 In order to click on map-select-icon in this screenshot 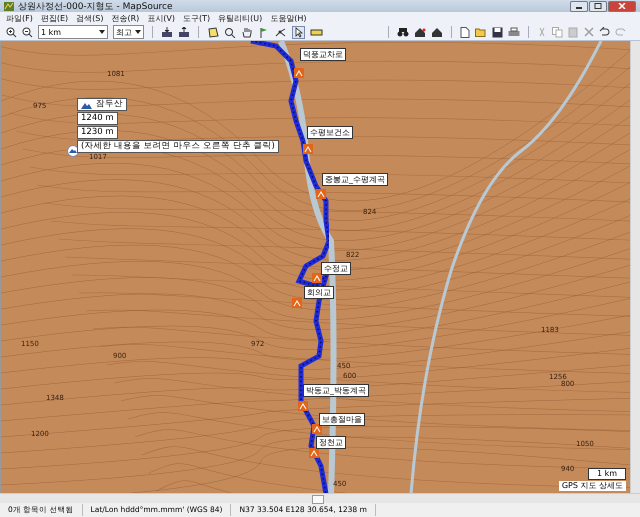, I will do `click(213, 32)`.